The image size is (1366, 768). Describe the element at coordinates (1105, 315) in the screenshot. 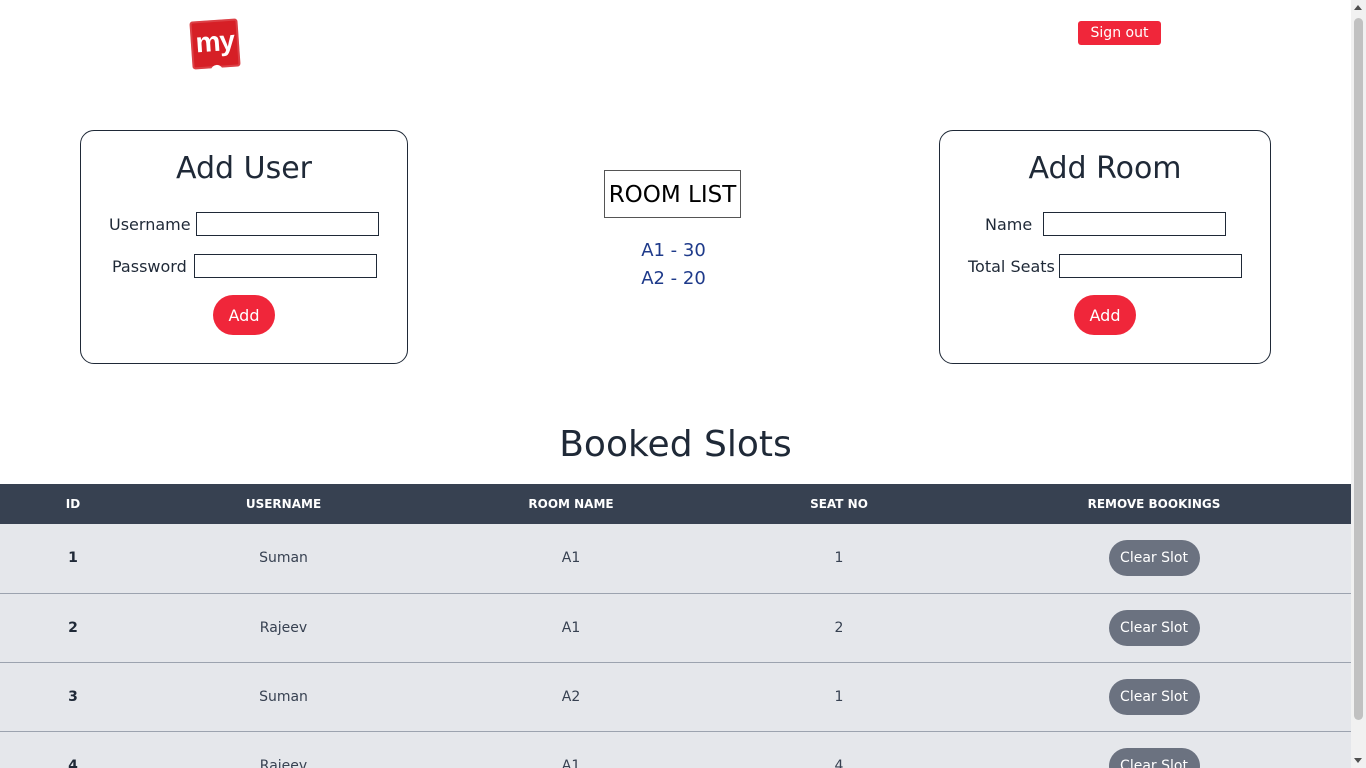

I see `add-room-button: Add` at that location.